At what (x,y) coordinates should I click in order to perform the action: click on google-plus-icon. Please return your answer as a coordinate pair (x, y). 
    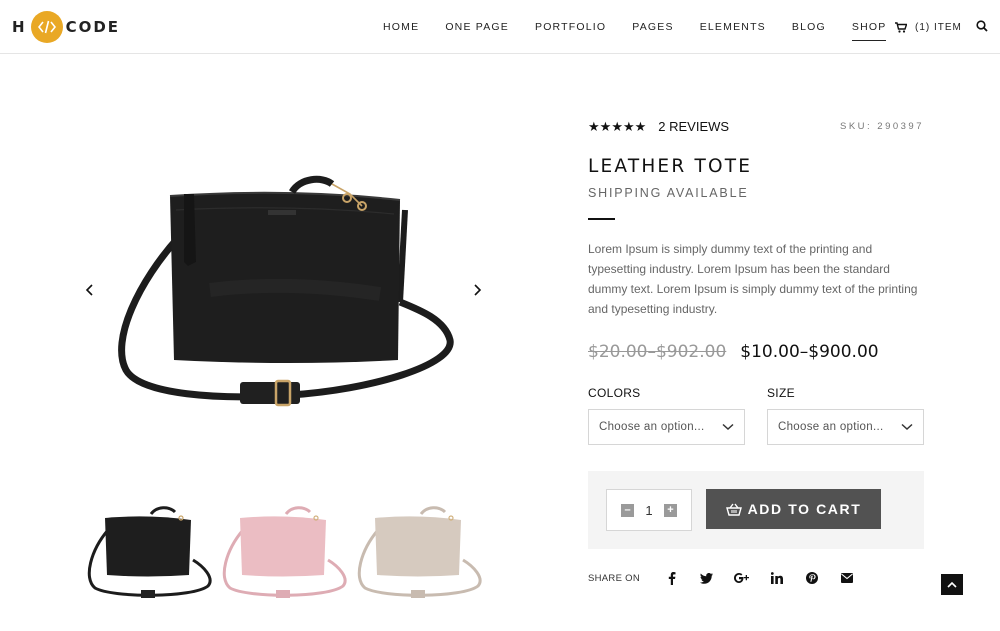
    Looking at the image, I should click on (741, 578).